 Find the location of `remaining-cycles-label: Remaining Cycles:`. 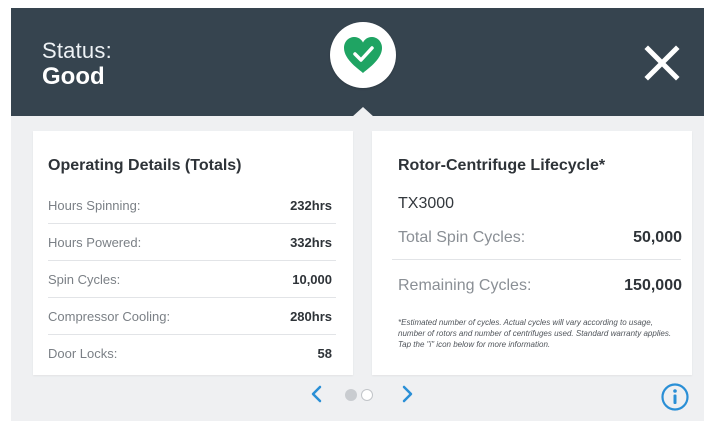

remaining-cycles-label: Remaining Cycles: is located at coordinates (465, 285).